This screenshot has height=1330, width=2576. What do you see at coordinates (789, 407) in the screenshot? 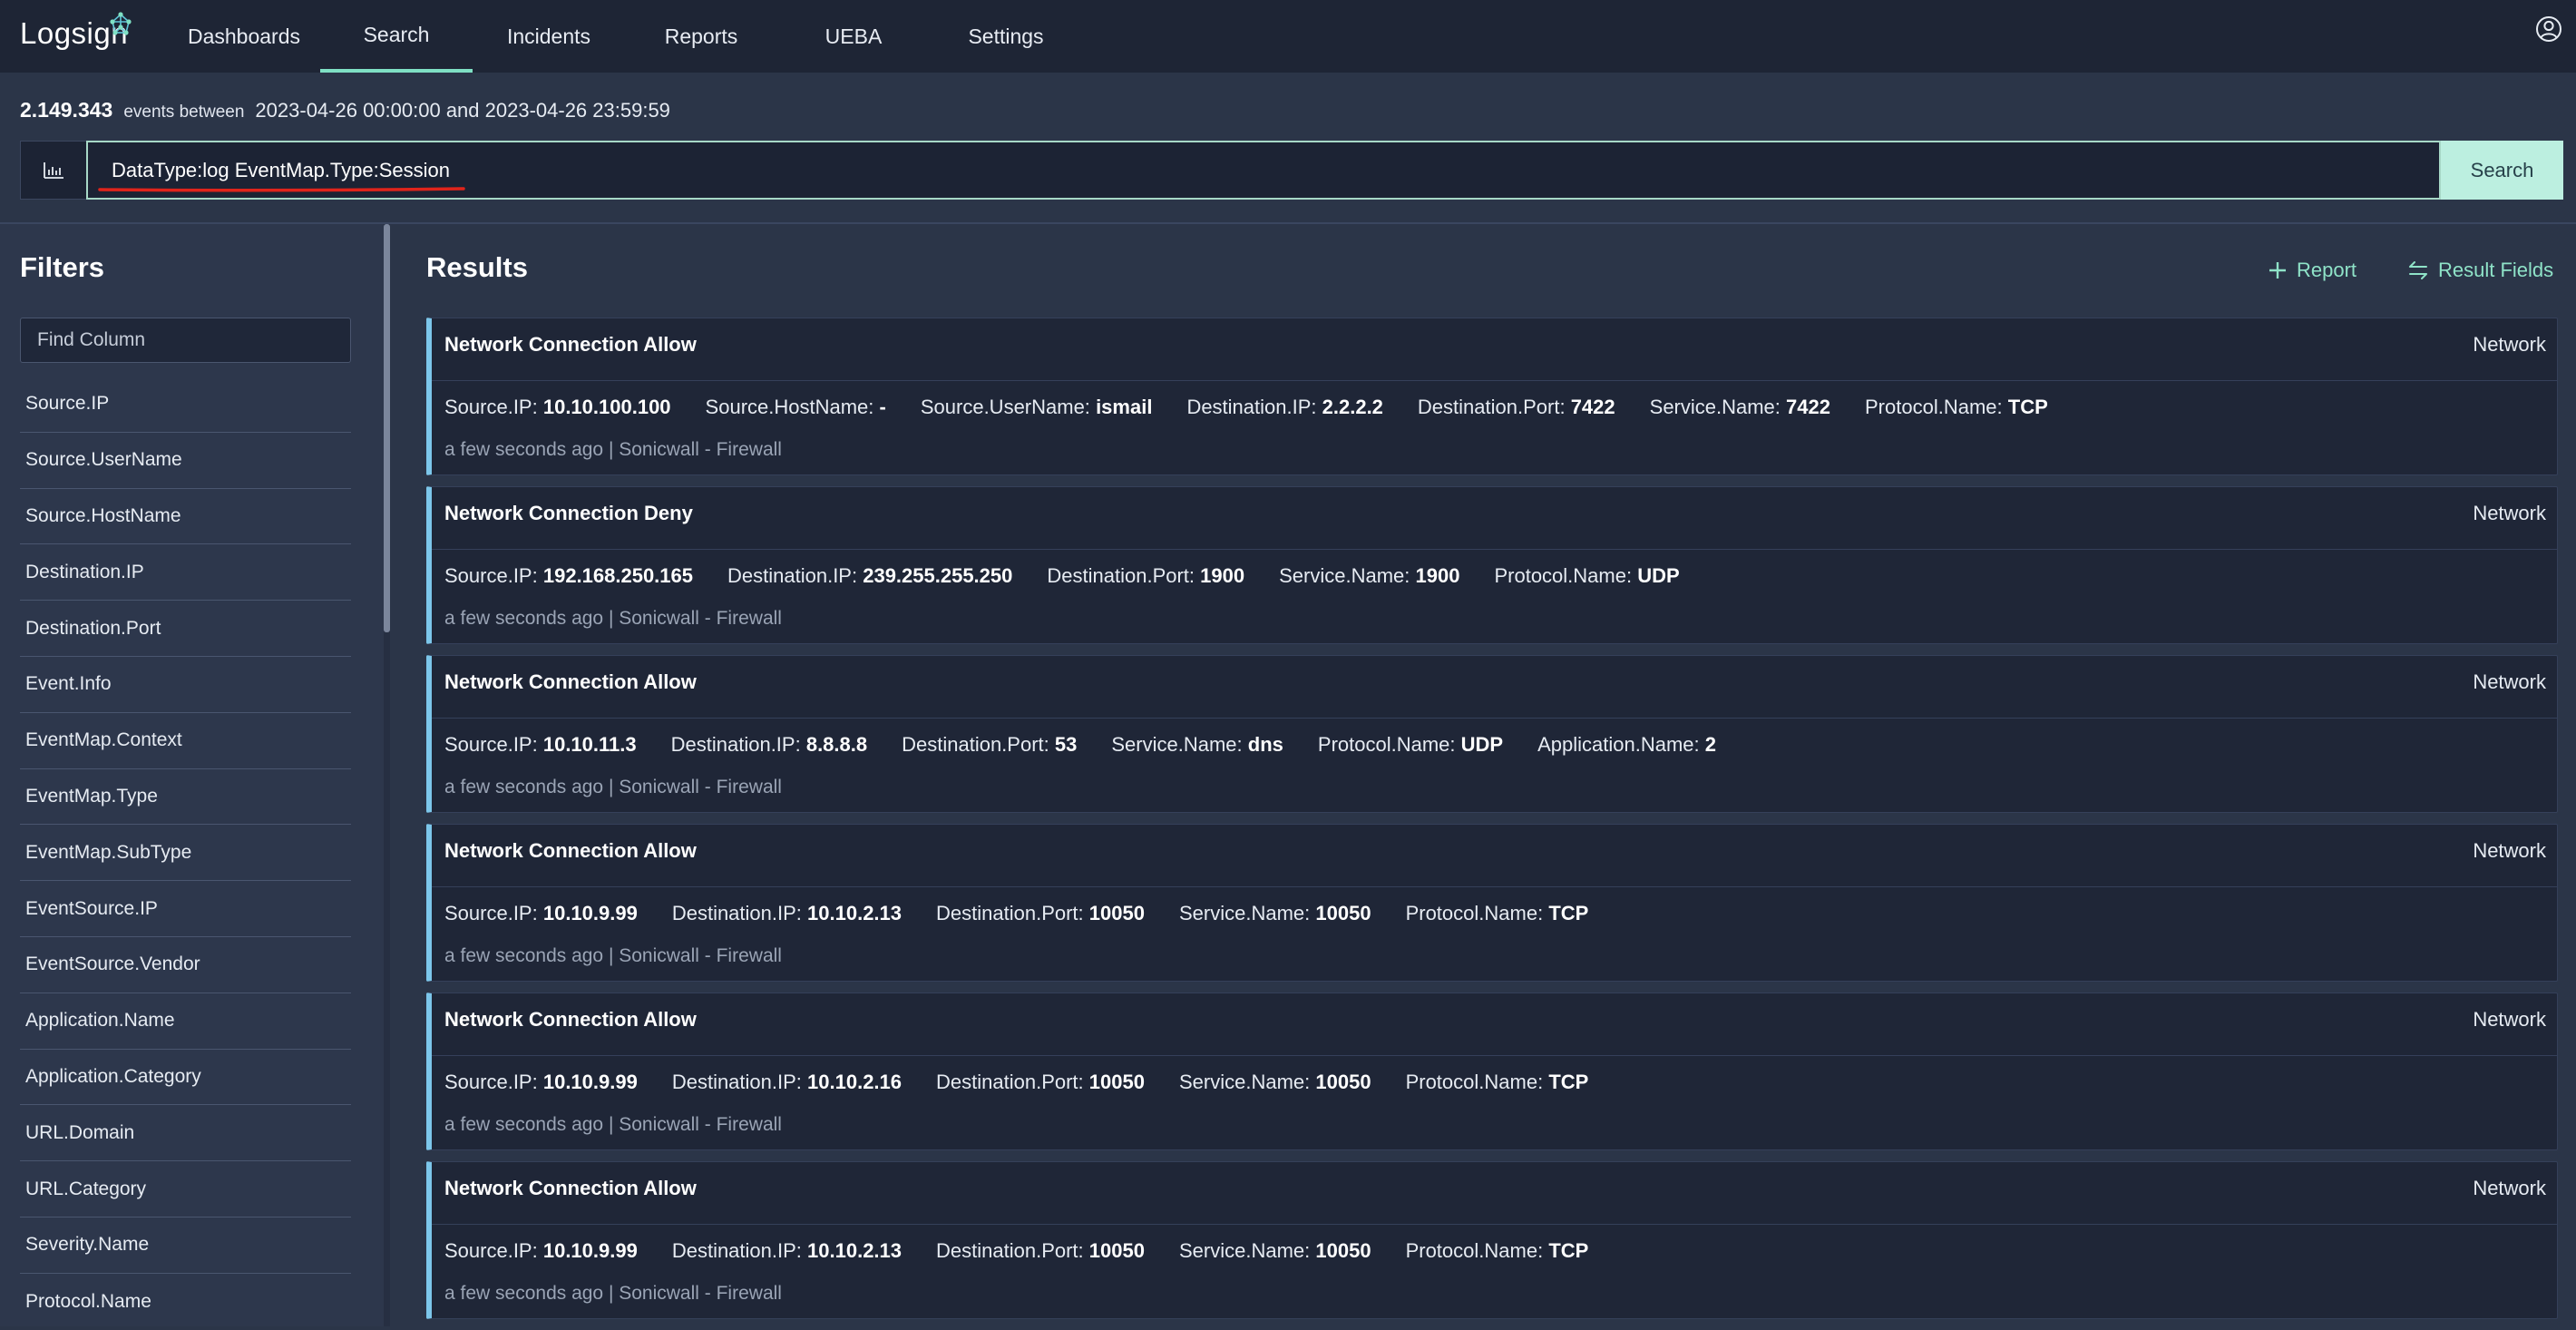
I see `field-key: Source.HostName:` at bounding box center [789, 407].